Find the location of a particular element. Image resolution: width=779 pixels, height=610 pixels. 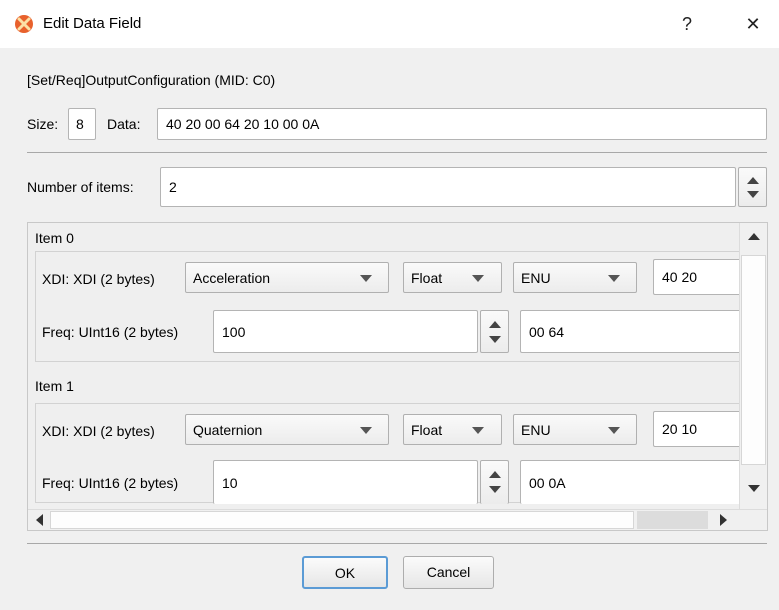

message-header: [Set/Req]OutputConfiguration (MID: C0) is located at coordinates (151, 80).